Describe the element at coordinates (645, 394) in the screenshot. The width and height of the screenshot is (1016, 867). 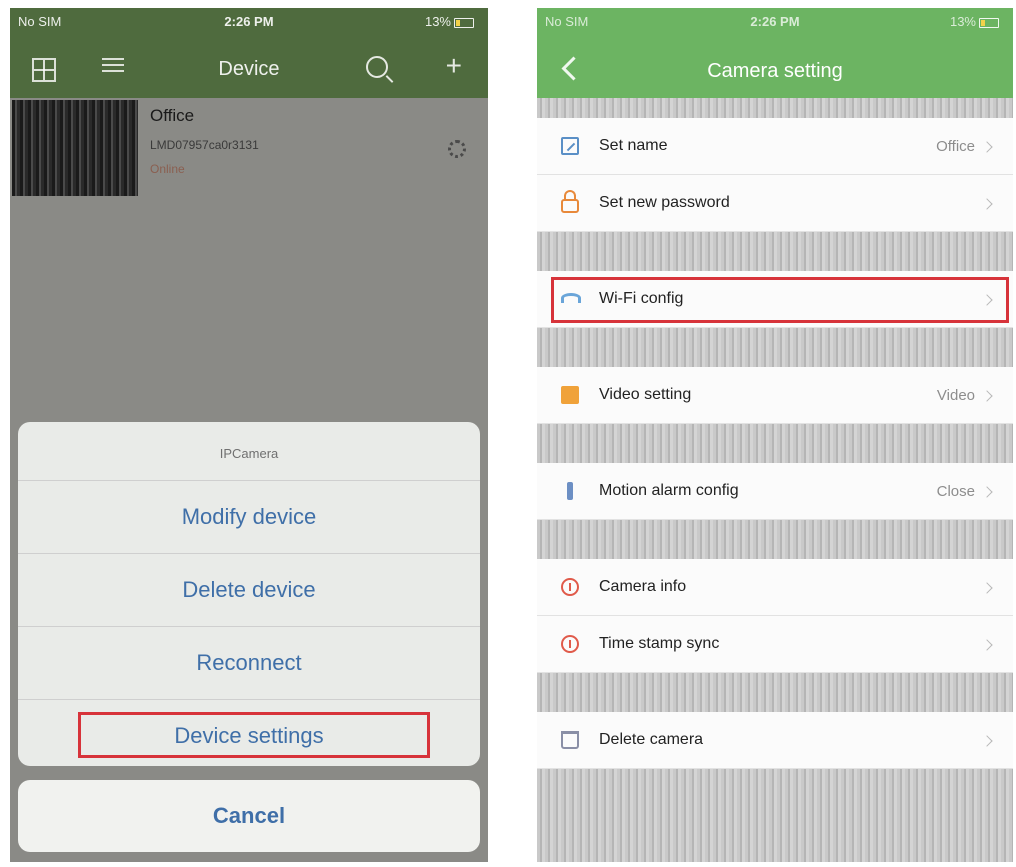
I see `row-label: Video setting` at that location.